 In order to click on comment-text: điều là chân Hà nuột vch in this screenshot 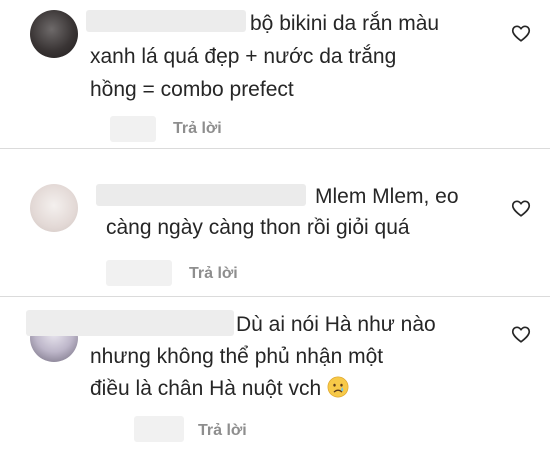, I will do `click(219, 388)`.